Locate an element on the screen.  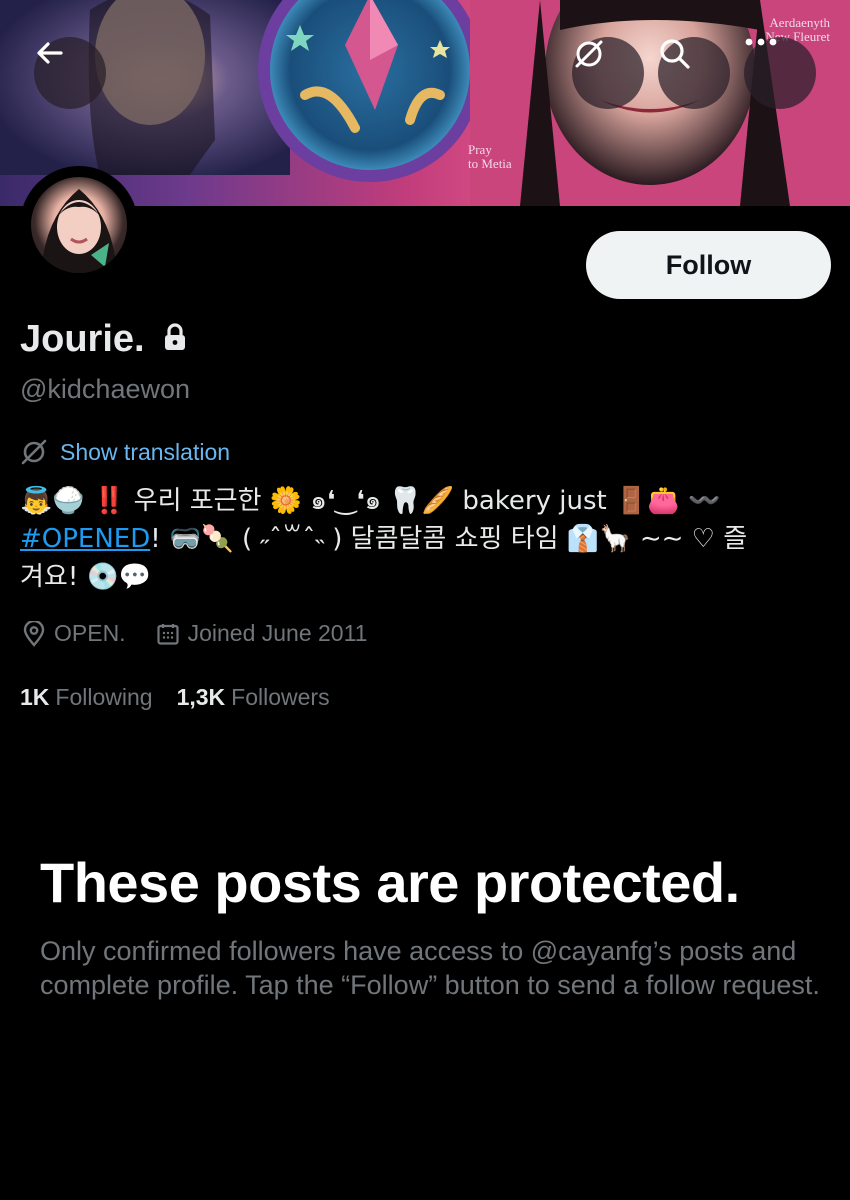
translate-toggle-button is located at coordinates (608, 73).